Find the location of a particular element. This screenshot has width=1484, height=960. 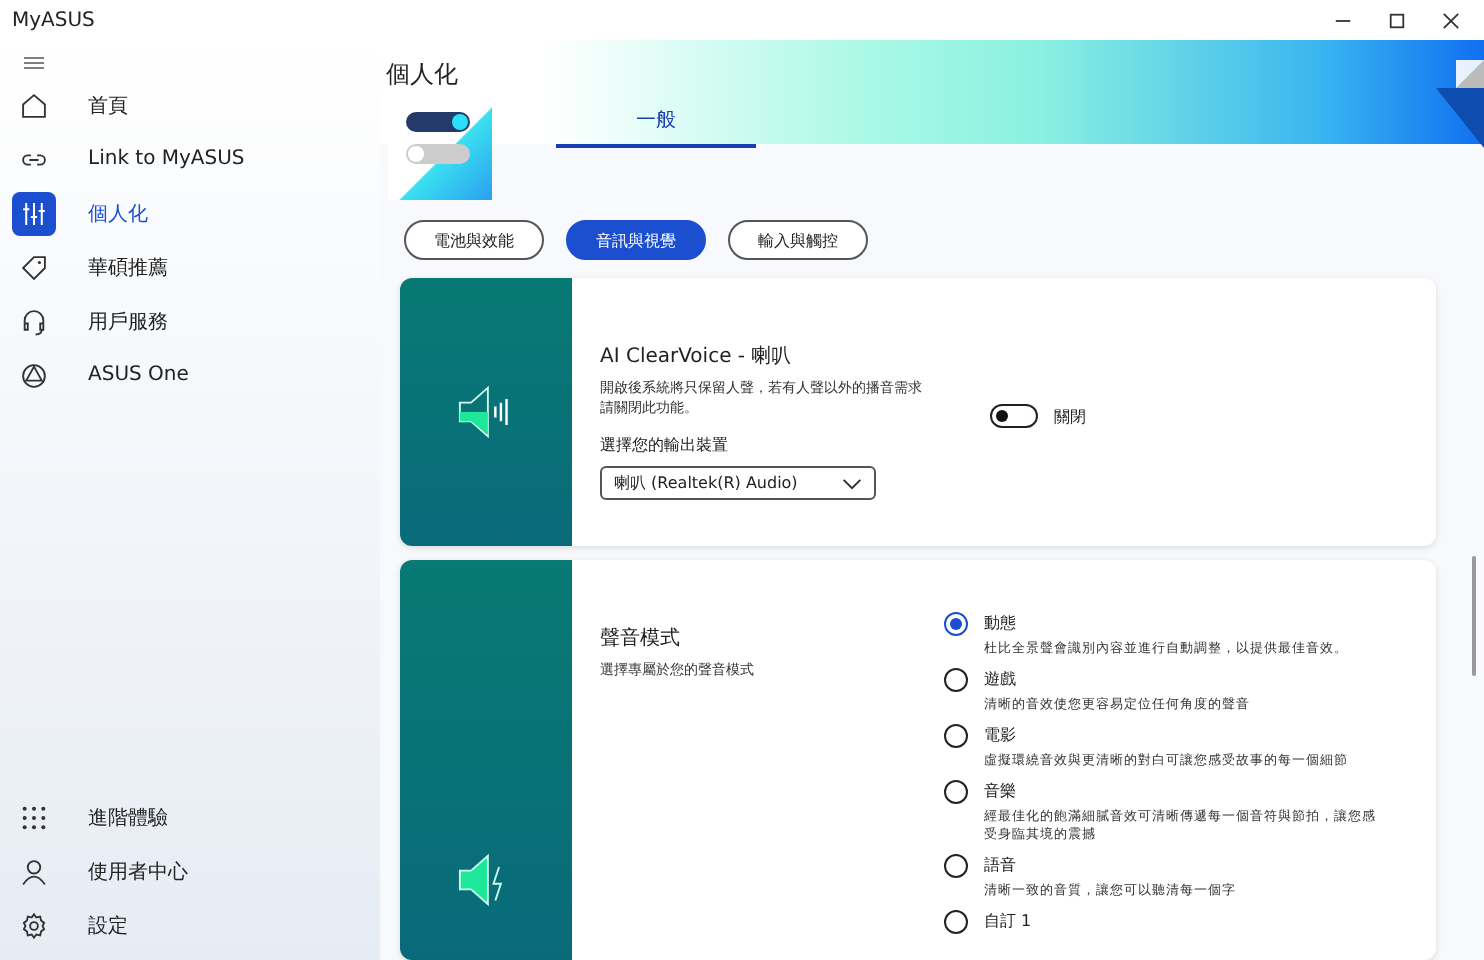

category-chip: 輸入與觸控 is located at coordinates (798, 240).